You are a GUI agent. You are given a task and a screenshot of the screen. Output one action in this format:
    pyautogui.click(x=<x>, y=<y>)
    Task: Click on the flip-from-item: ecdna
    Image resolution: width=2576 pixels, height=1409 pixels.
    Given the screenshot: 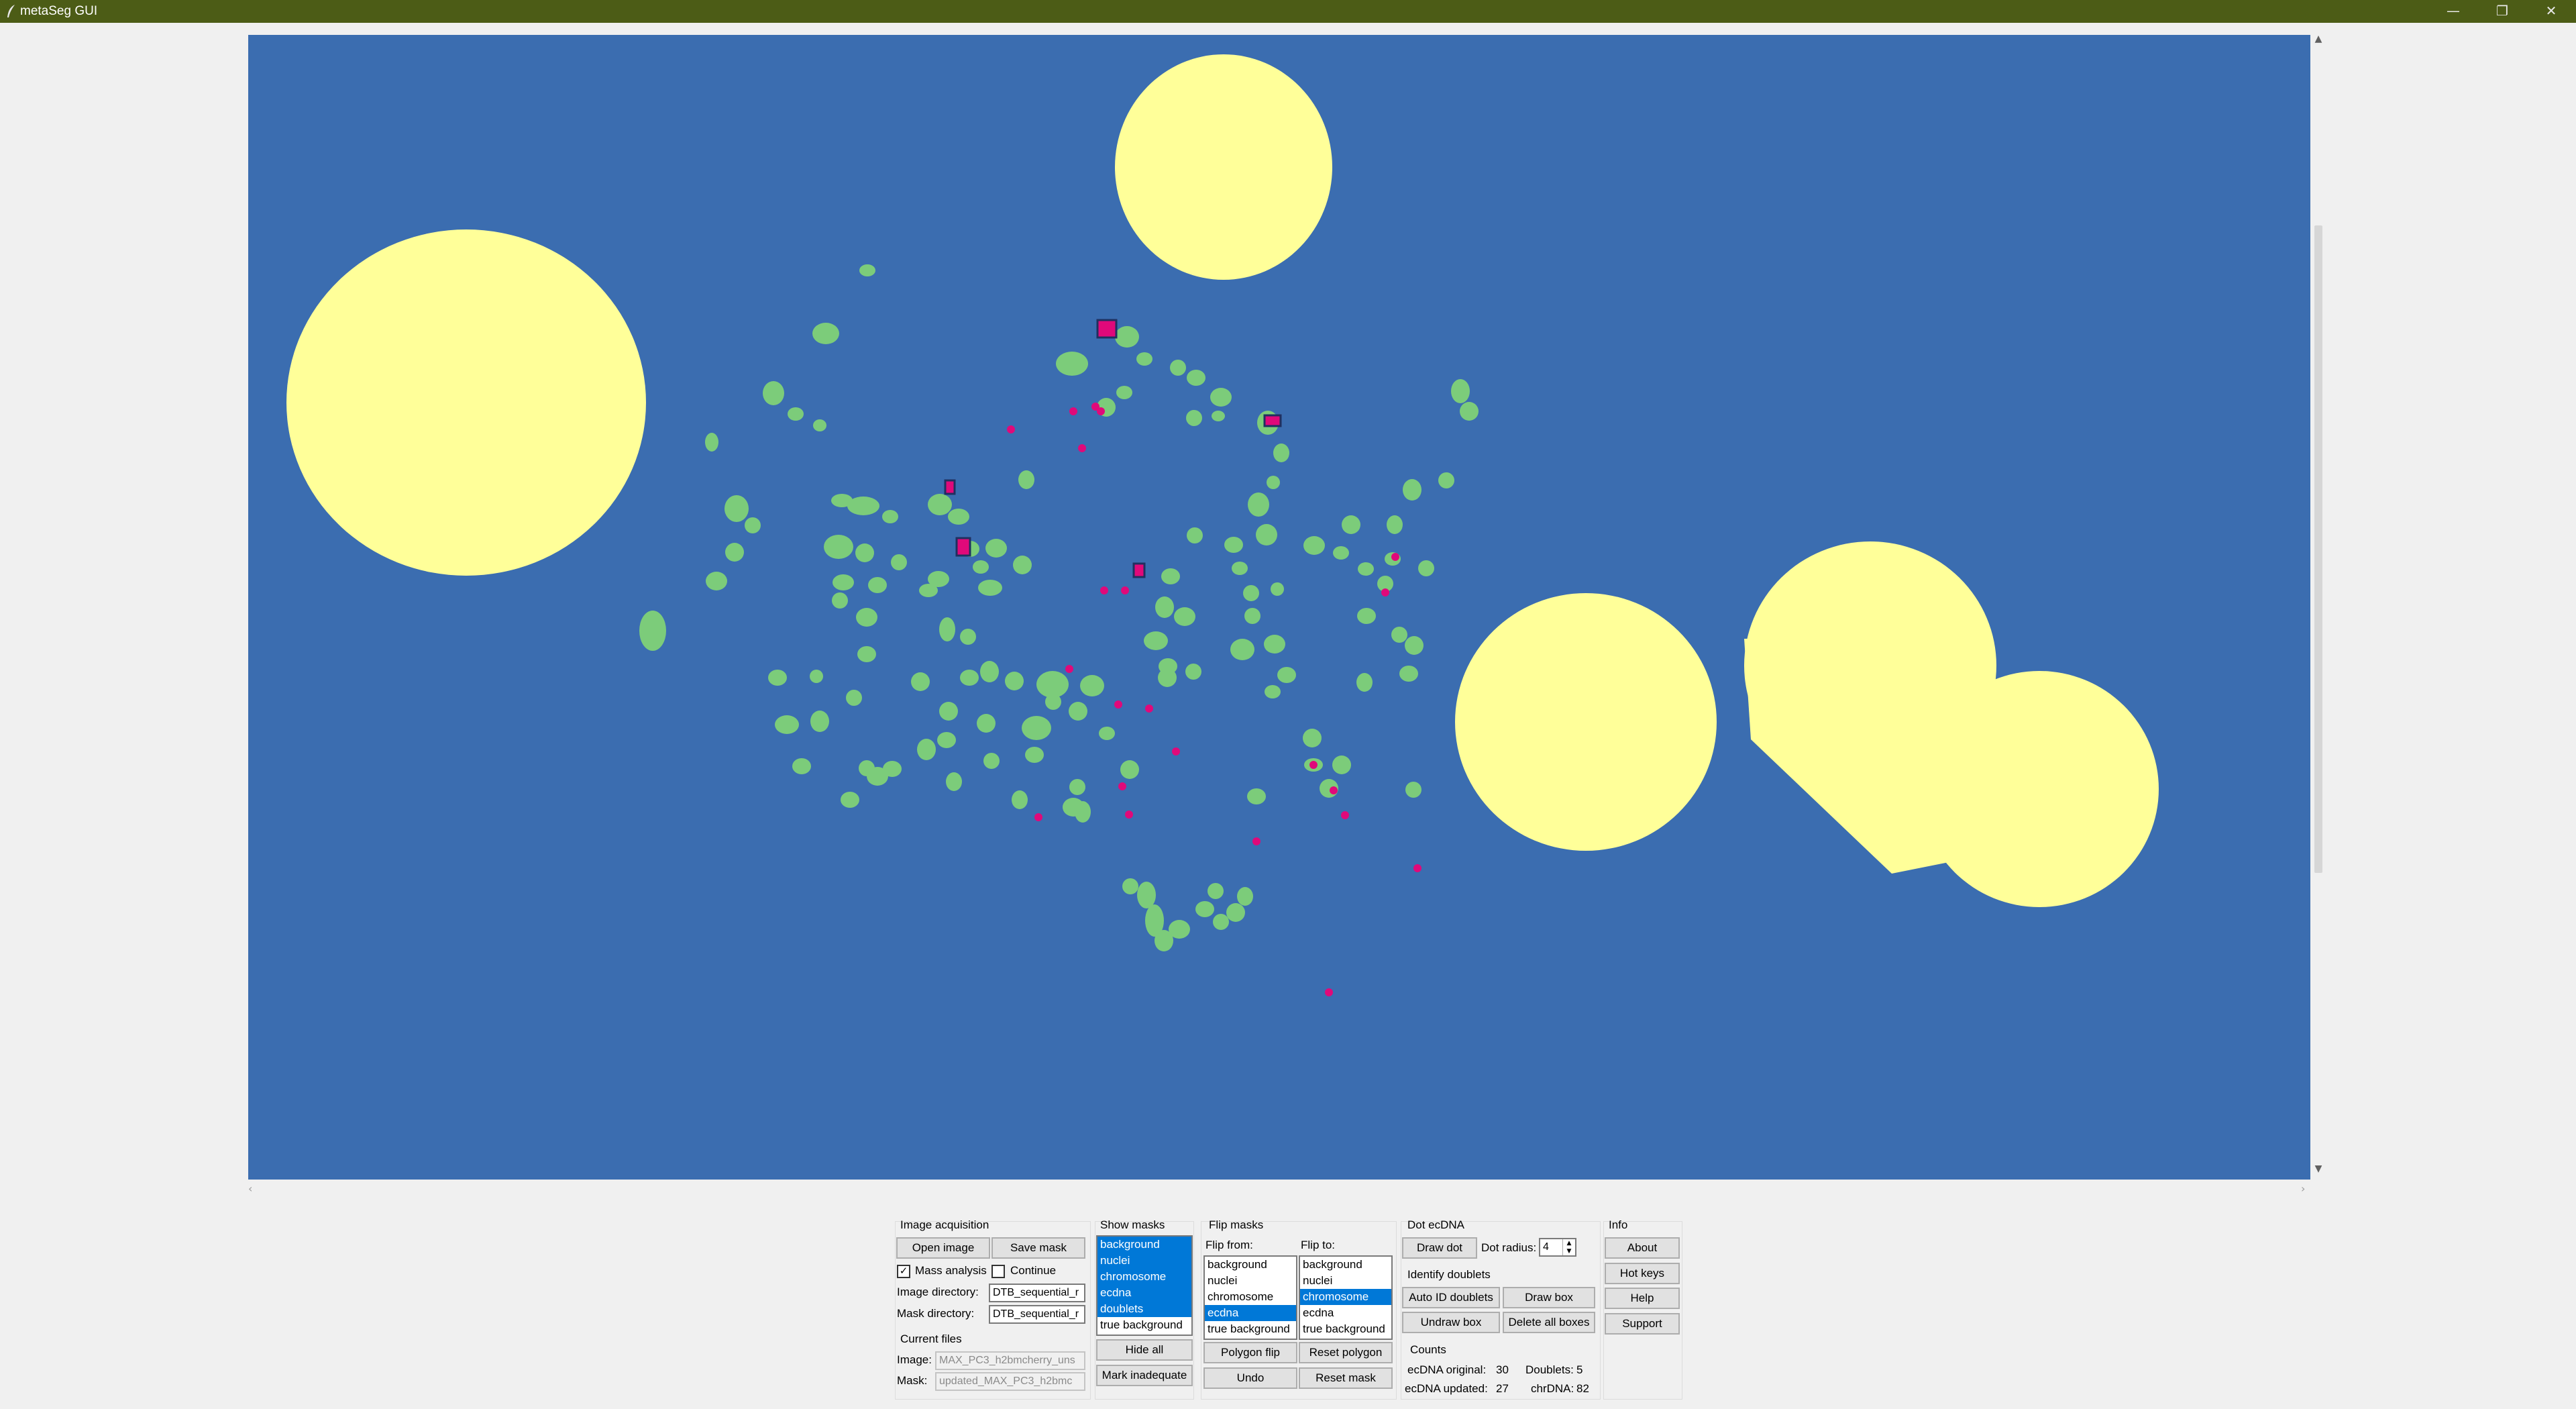 What is the action you would take?
    pyautogui.click(x=1250, y=1313)
    